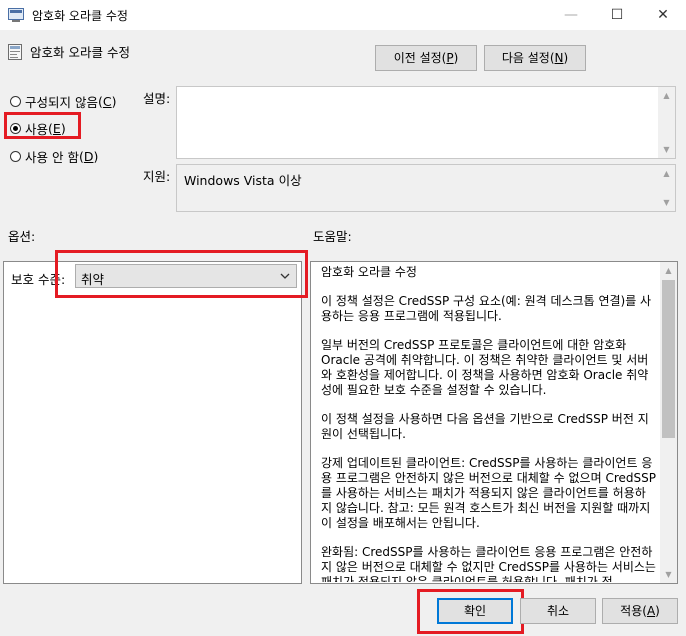 This screenshot has height=636, width=686. Describe the element at coordinates (450, 58) in the screenshot. I see `previous-setting-accel: P` at that location.